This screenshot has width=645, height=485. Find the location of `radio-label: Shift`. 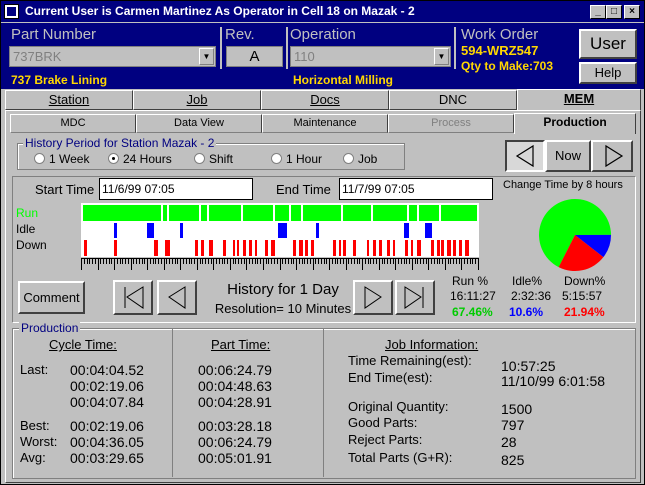

radio-label: Shift is located at coordinates (221, 159).